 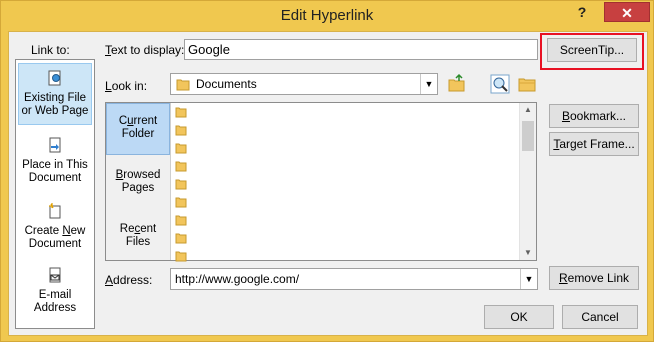 What do you see at coordinates (528, 136) in the screenshot?
I see `scroll-thumb` at bounding box center [528, 136].